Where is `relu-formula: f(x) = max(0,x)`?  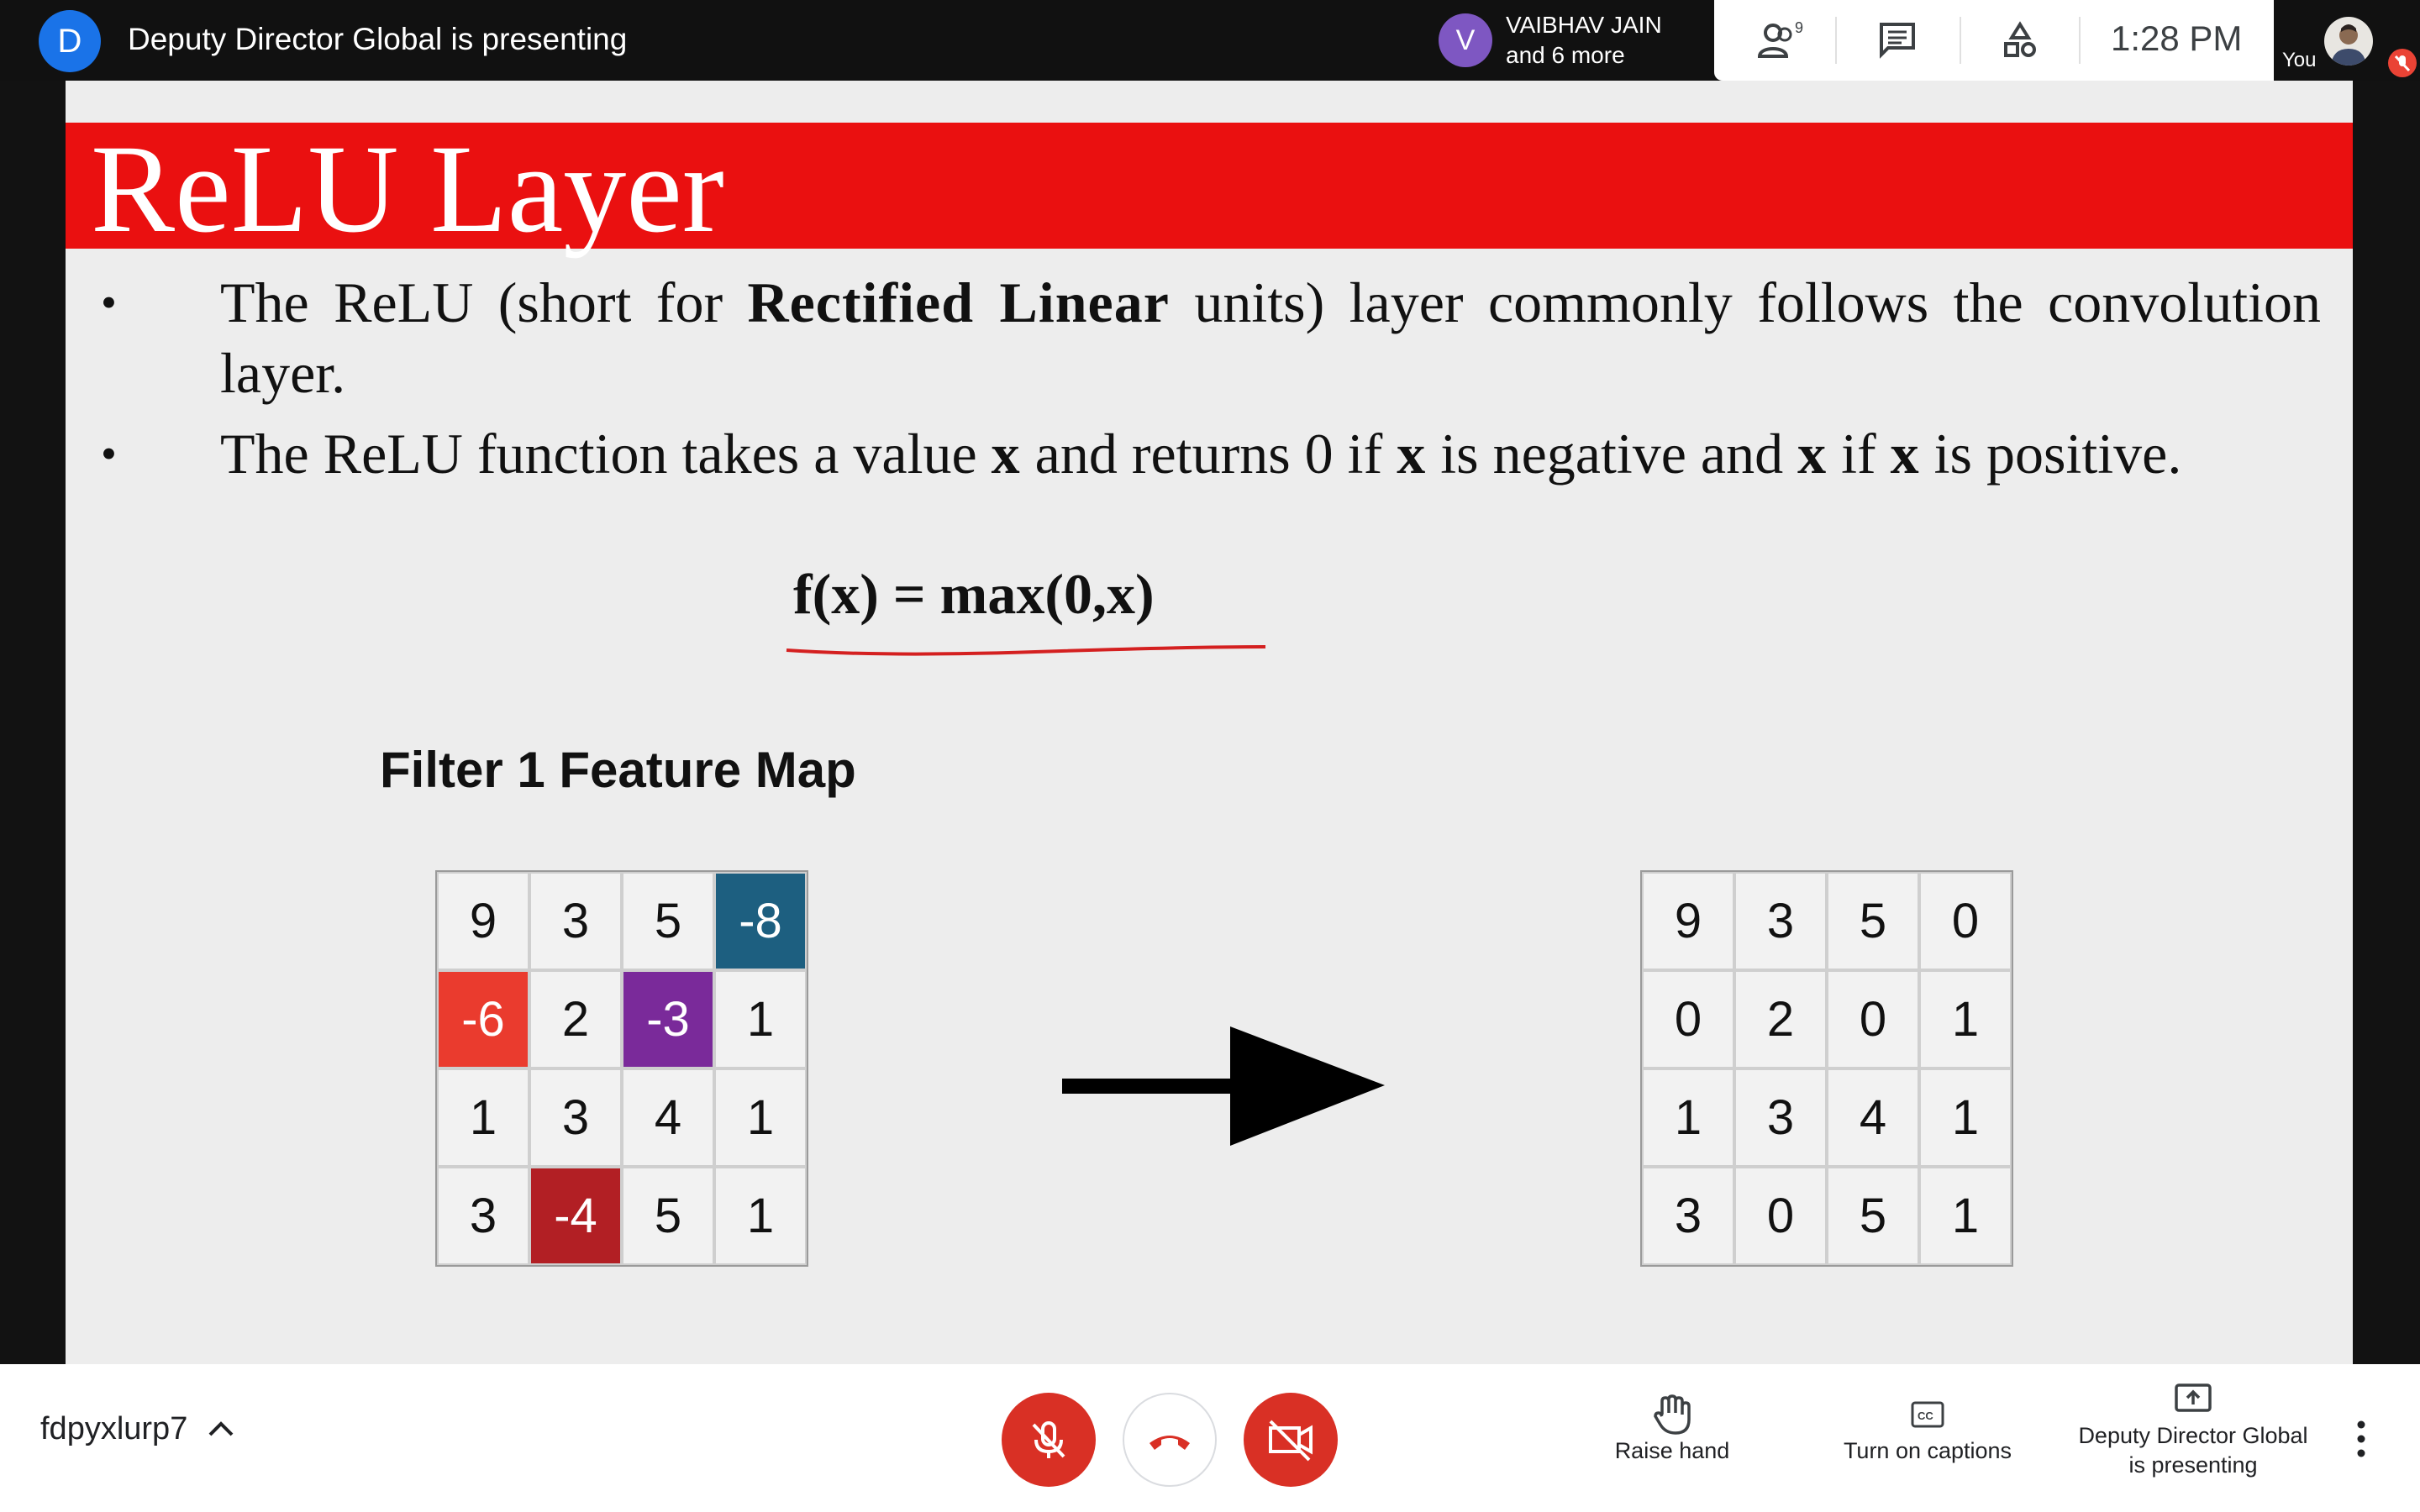
relu-formula: f(x) = max(0,x) is located at coordinates (974, 594).